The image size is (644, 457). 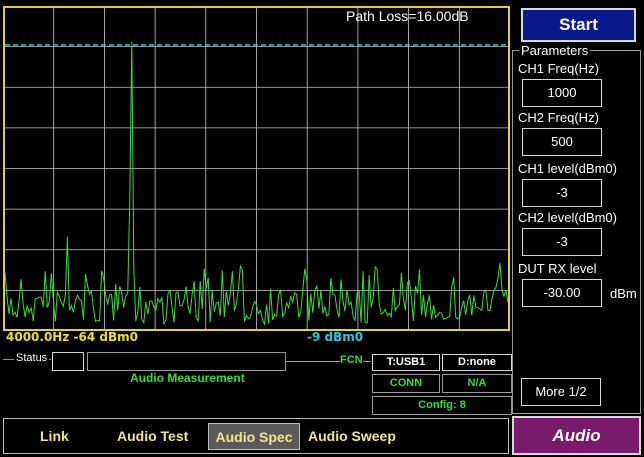 I want to click on status-message-box, so click(x=186, y=361).